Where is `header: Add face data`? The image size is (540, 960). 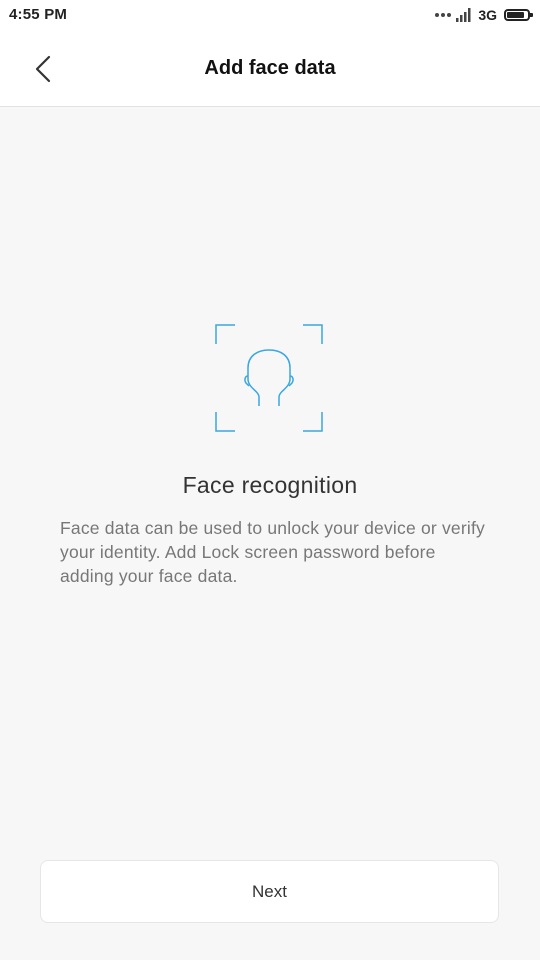
header: Add face data is located at coordinates (270, 69).